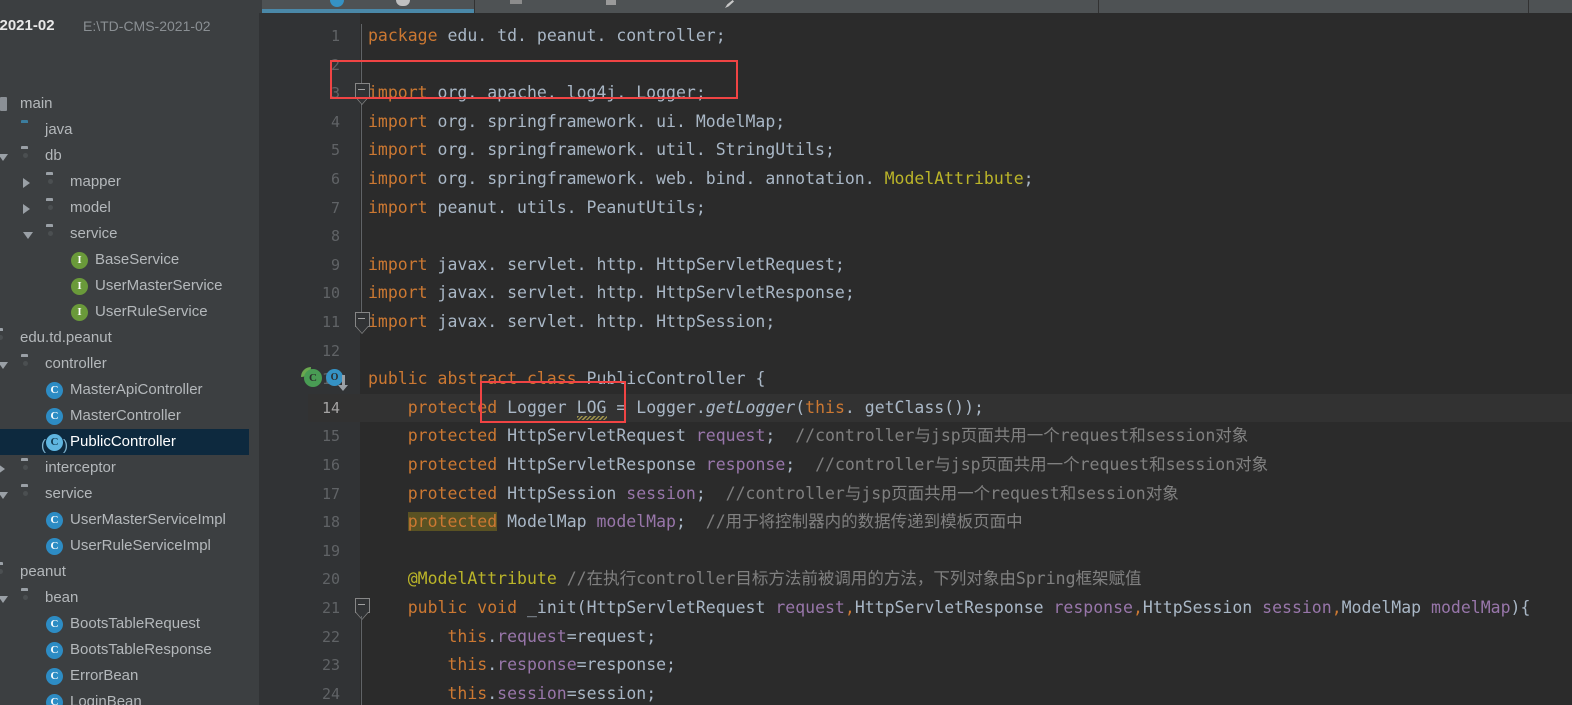 The width and height of the screenshot is (1572, 705). Describe the element at coordinates (343, 388) in the screenshot. I see `arrow-down-icon-head` at that location.